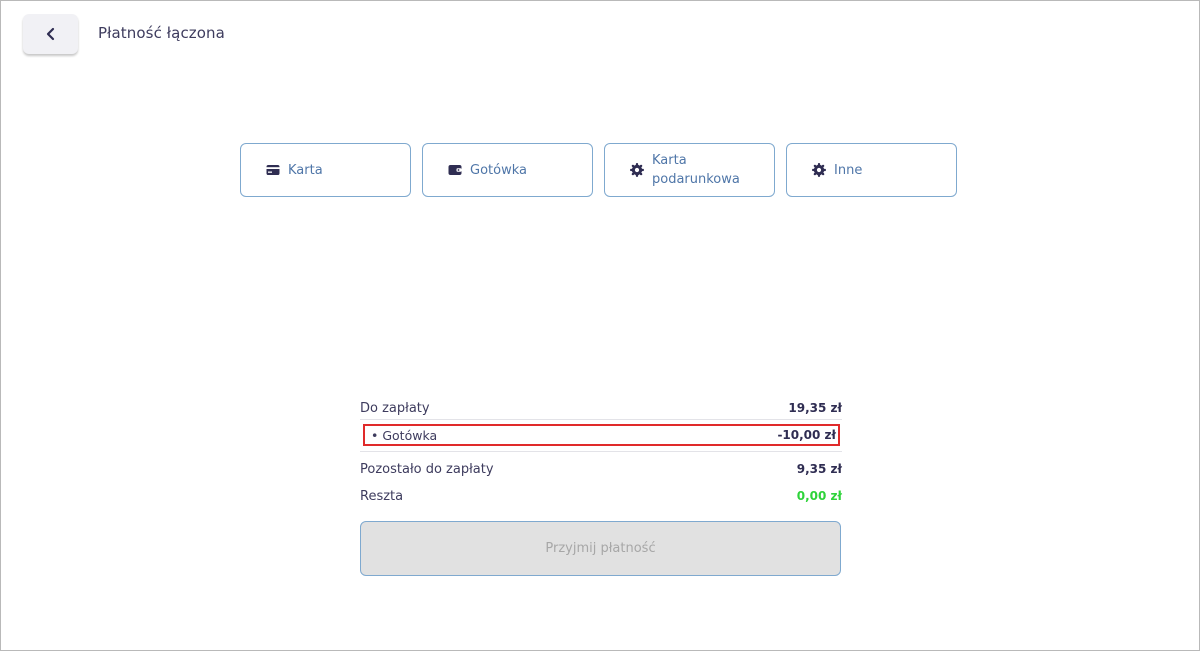  Describe the element at coordinates (601, 469) in the screenshot. I see `remaining-row: Pozostało do zapłaty 9,35 zł` at that location.